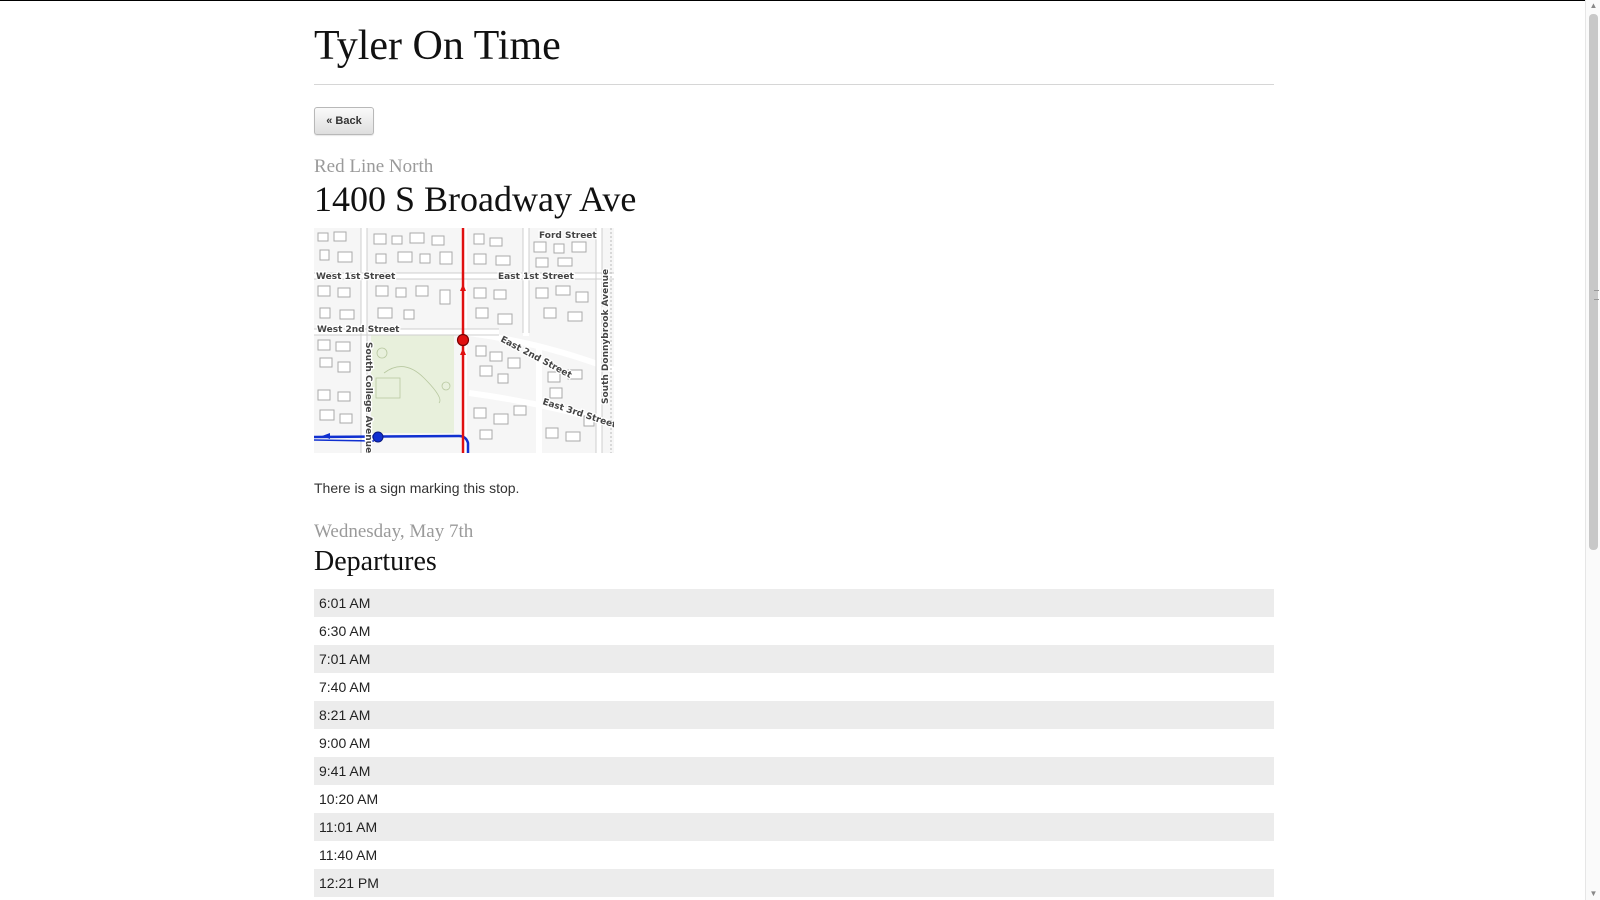 This screenshot has height=900, width=1600. I want to click on departure-row: 9:00 AM, so click(345, 743).